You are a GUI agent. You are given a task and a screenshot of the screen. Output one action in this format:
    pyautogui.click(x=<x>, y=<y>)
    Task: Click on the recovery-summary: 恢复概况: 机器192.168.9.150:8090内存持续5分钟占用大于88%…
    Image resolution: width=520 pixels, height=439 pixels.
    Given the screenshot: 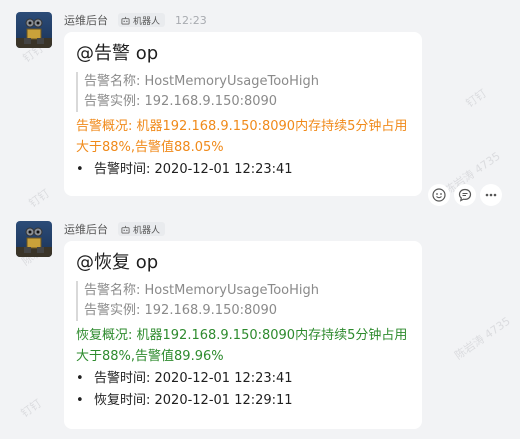 What is the action you would take?
    pyautogui.click(x=242, y=346)
    